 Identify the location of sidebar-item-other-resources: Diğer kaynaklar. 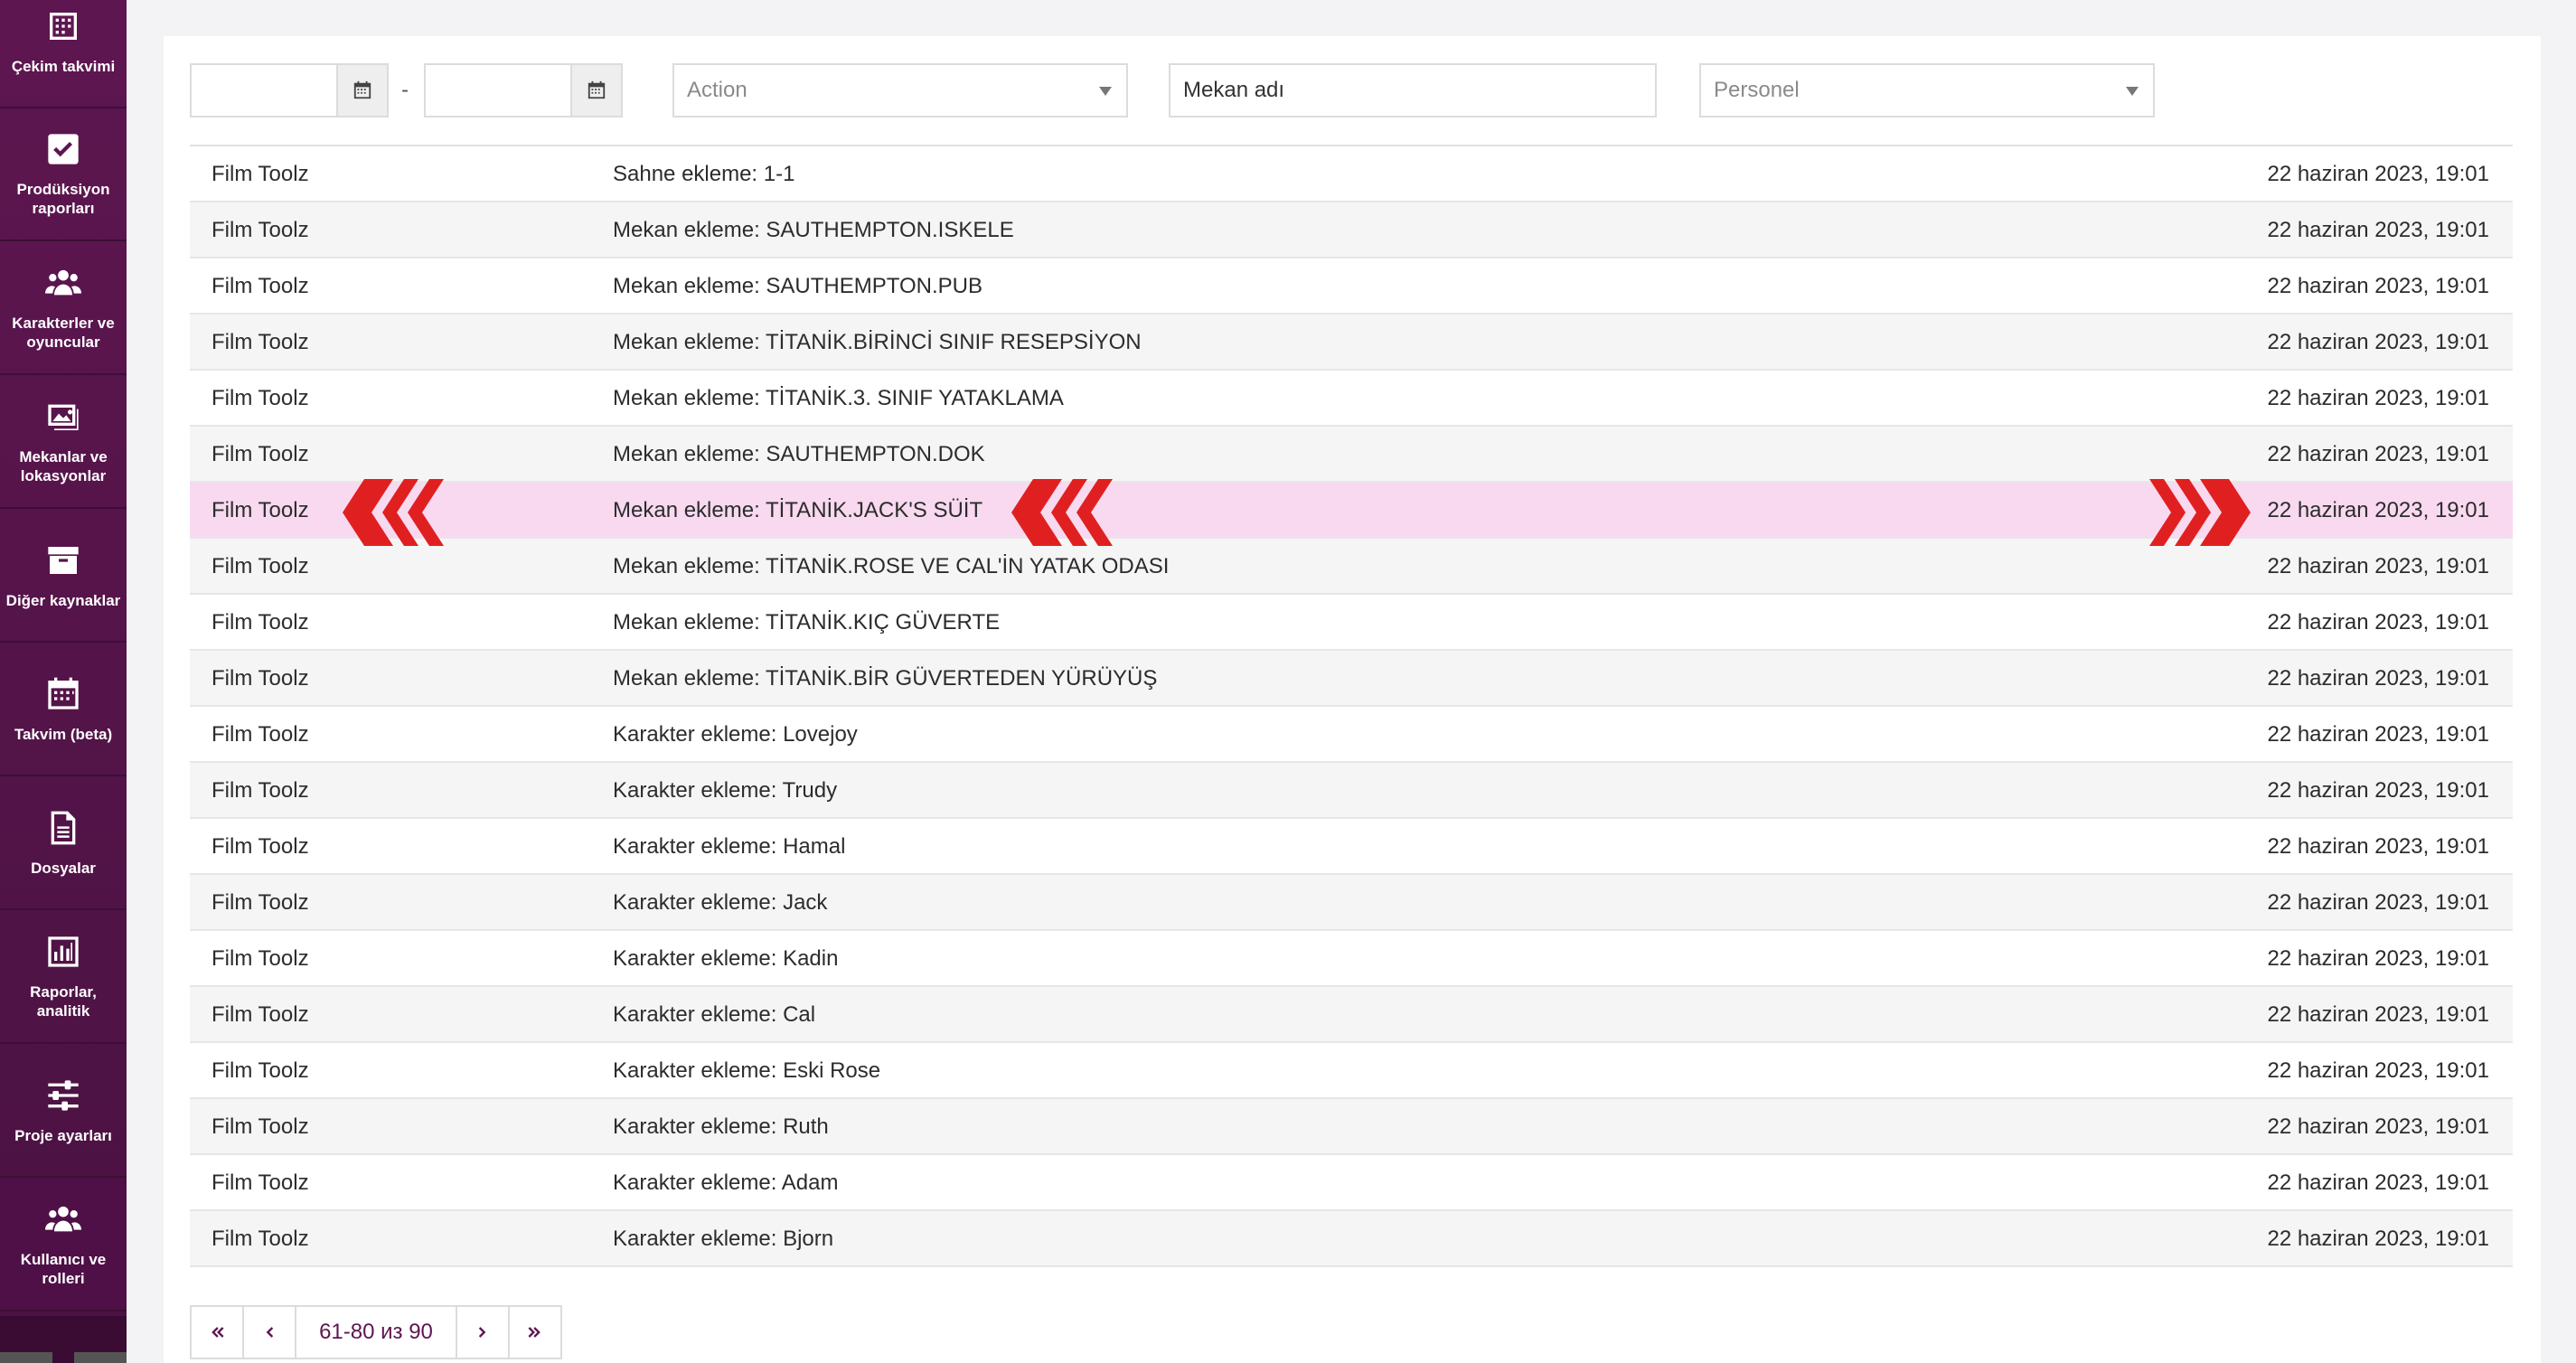
(63, 577).